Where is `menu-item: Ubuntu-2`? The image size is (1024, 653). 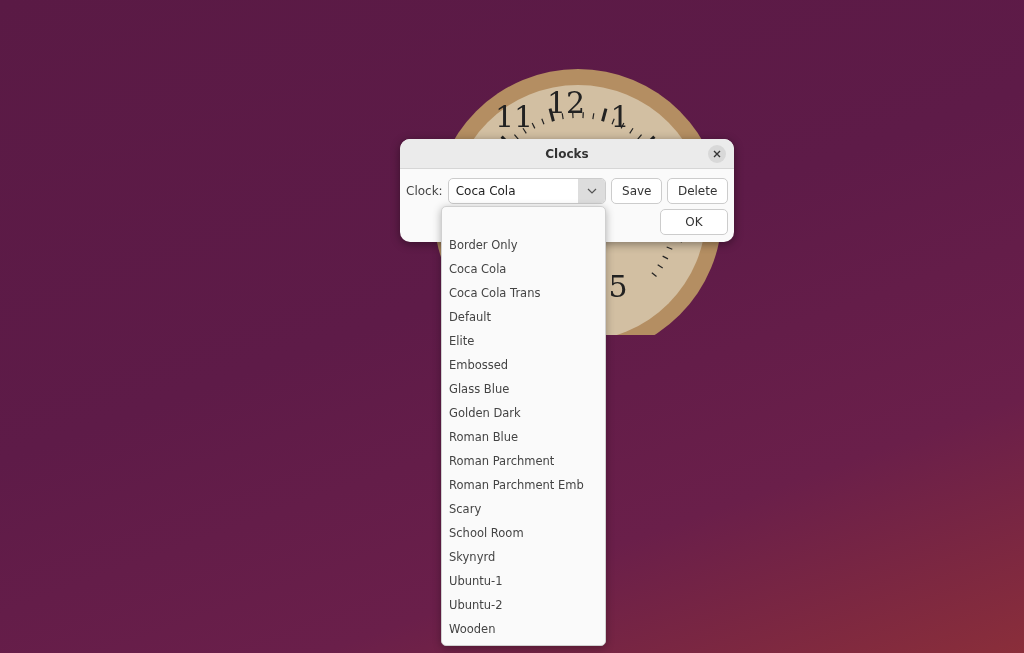 menu-item: Ubuntu-2 is located at coordinates (523, 605).